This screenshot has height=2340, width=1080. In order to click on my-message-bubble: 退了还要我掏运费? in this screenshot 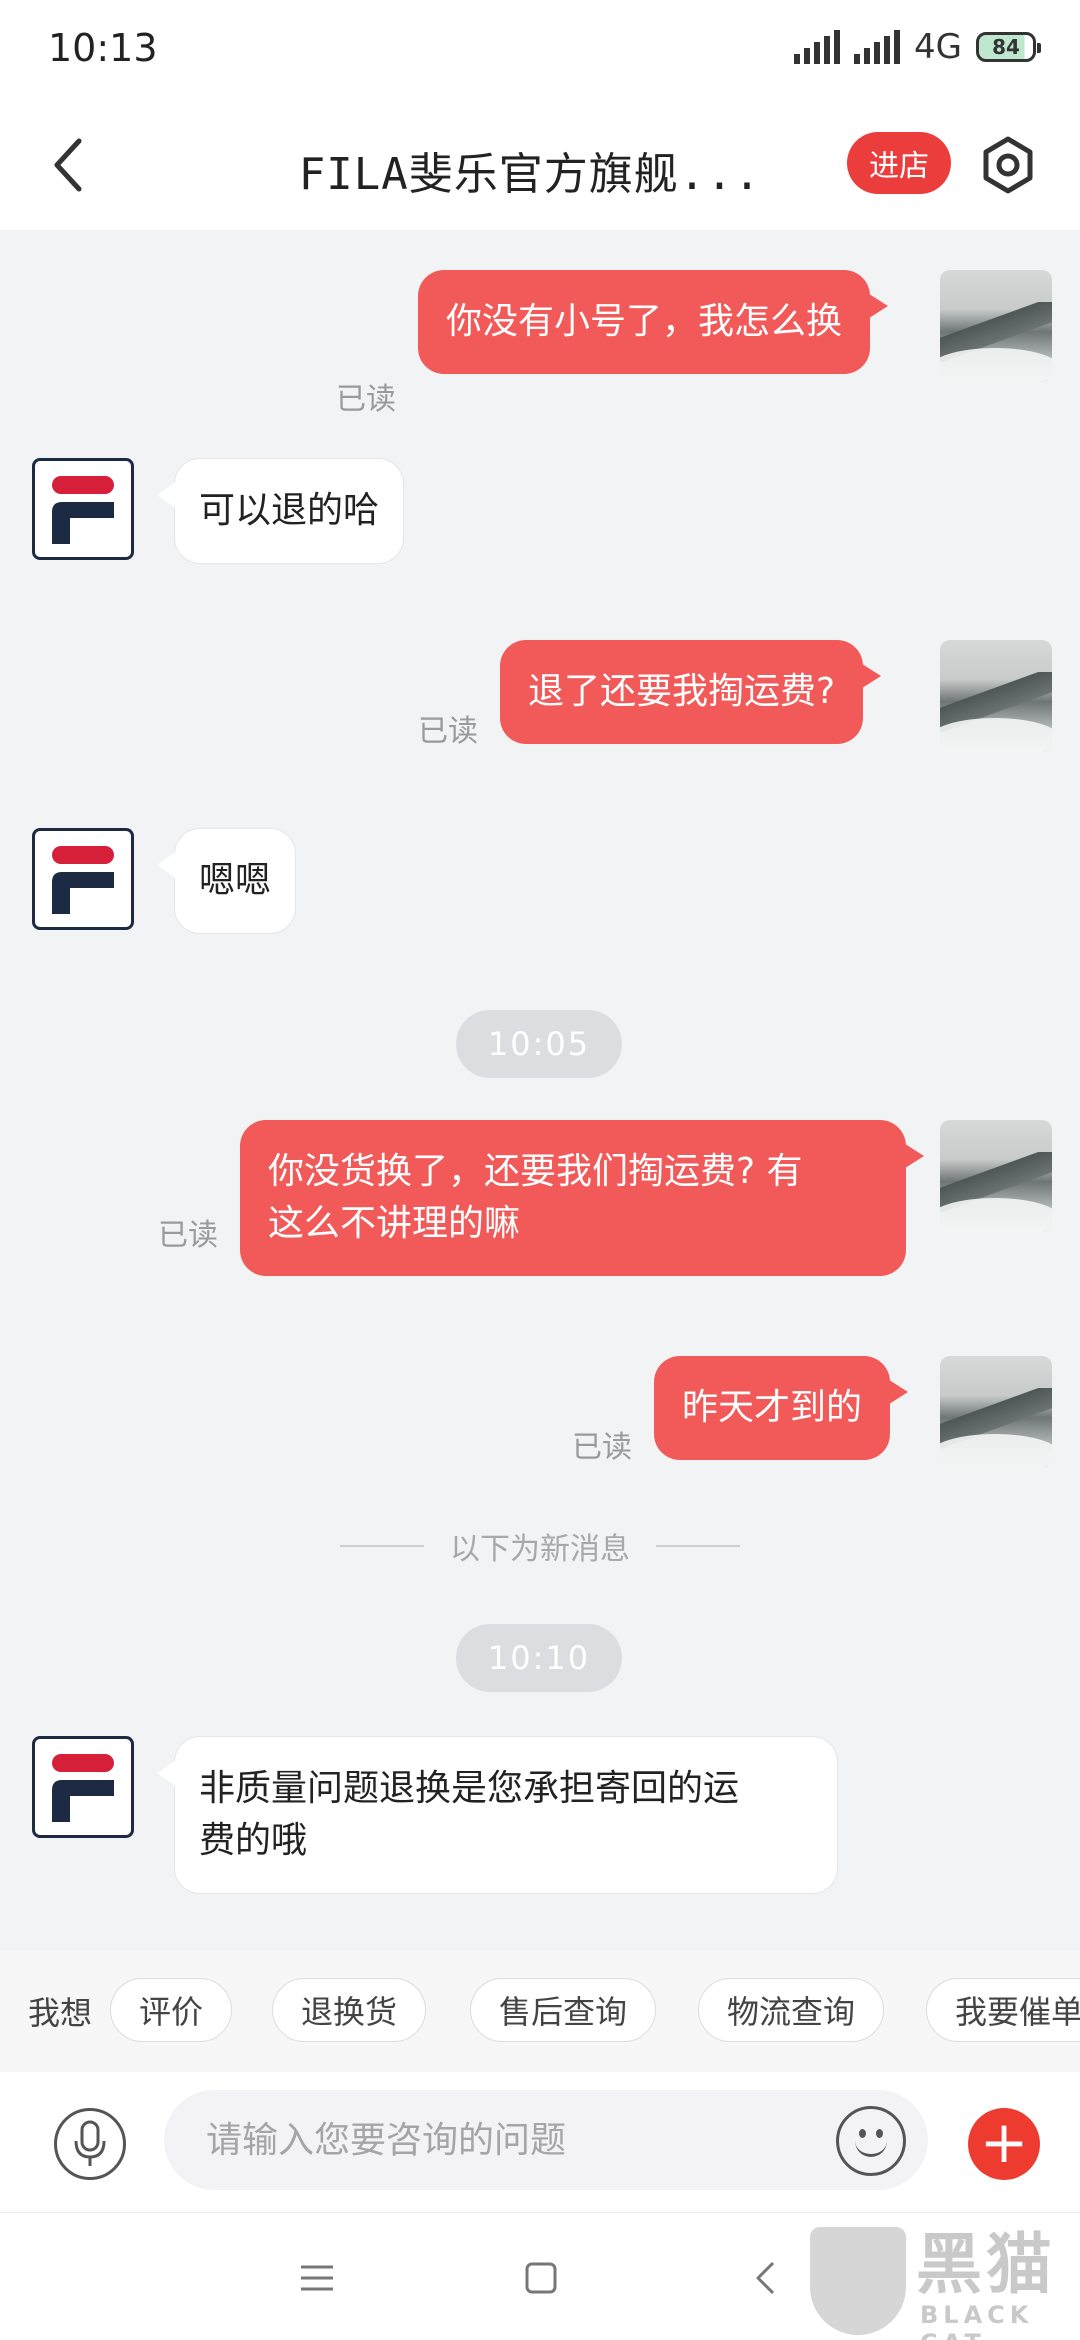, I will do `click(691, 692)`.